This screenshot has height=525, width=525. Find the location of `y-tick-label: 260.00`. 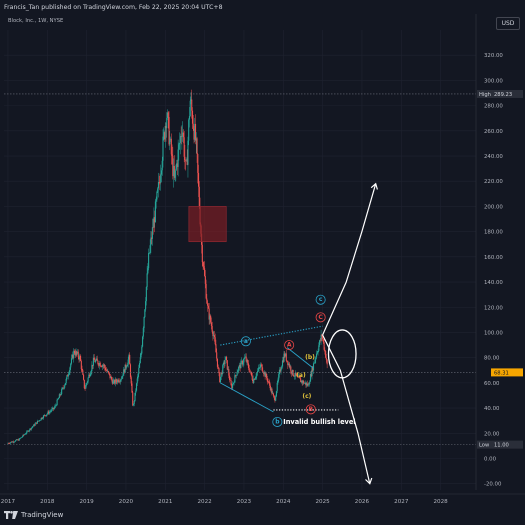

y-tick-label: 260.00 is located at coordinates (493, 132).